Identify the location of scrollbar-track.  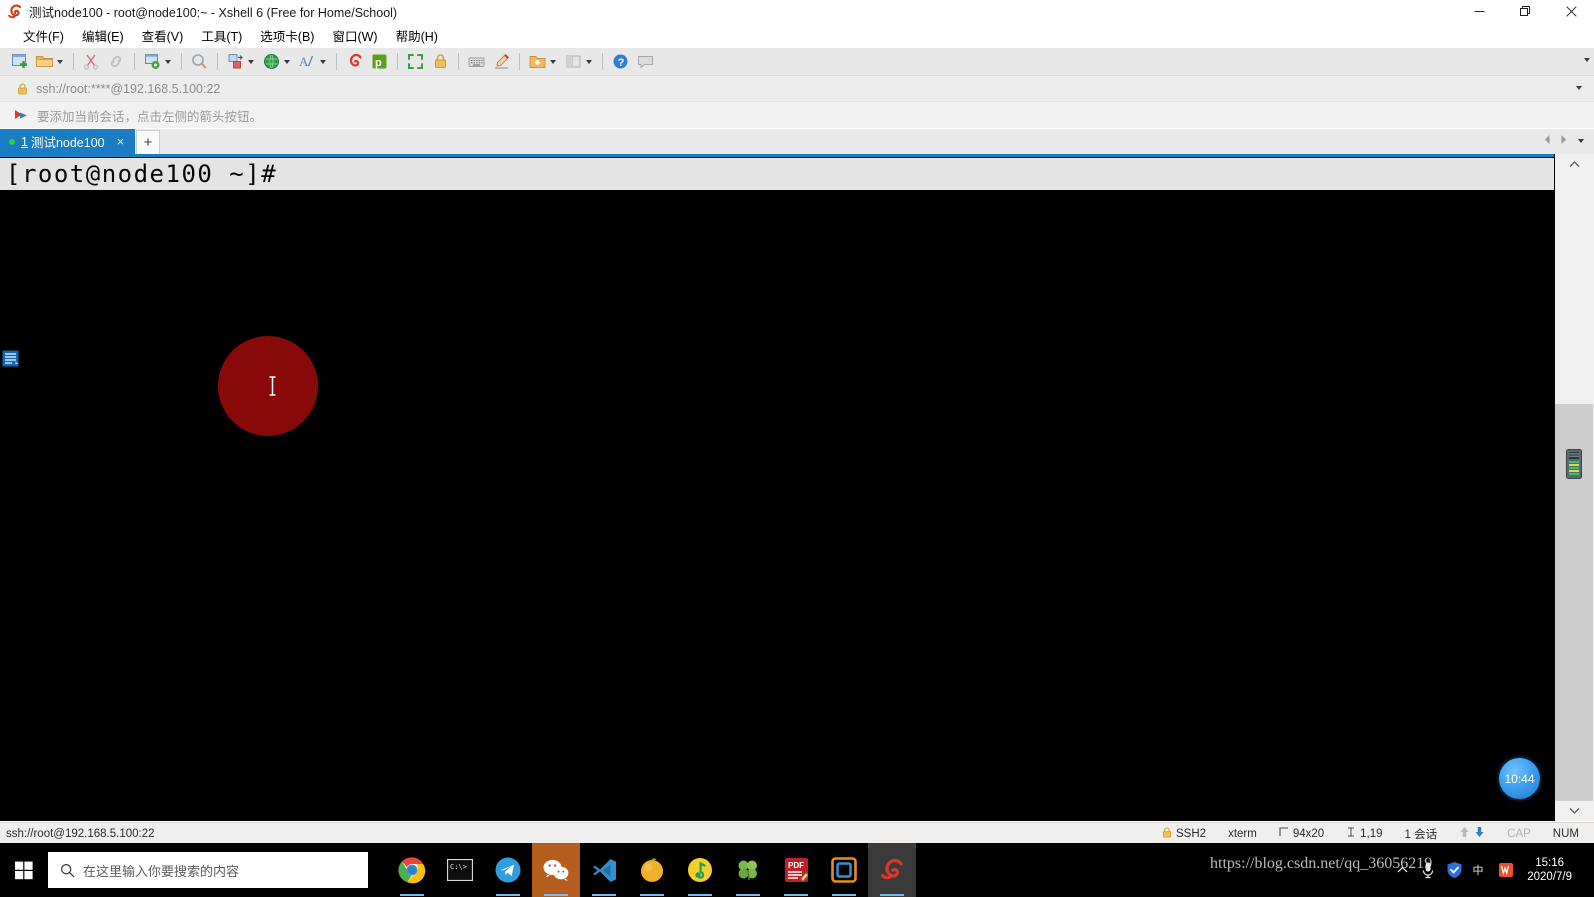
(1574, 487).